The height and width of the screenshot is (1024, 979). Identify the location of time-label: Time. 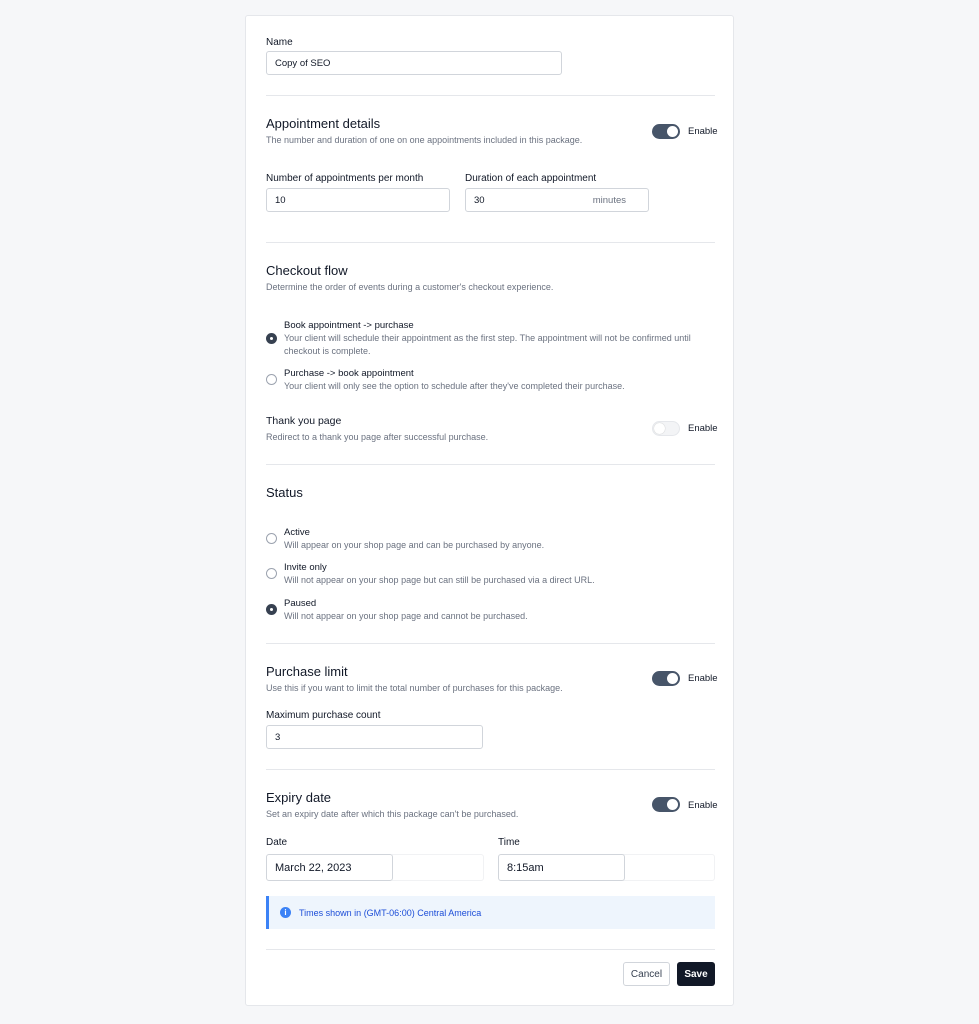
(509, 842).